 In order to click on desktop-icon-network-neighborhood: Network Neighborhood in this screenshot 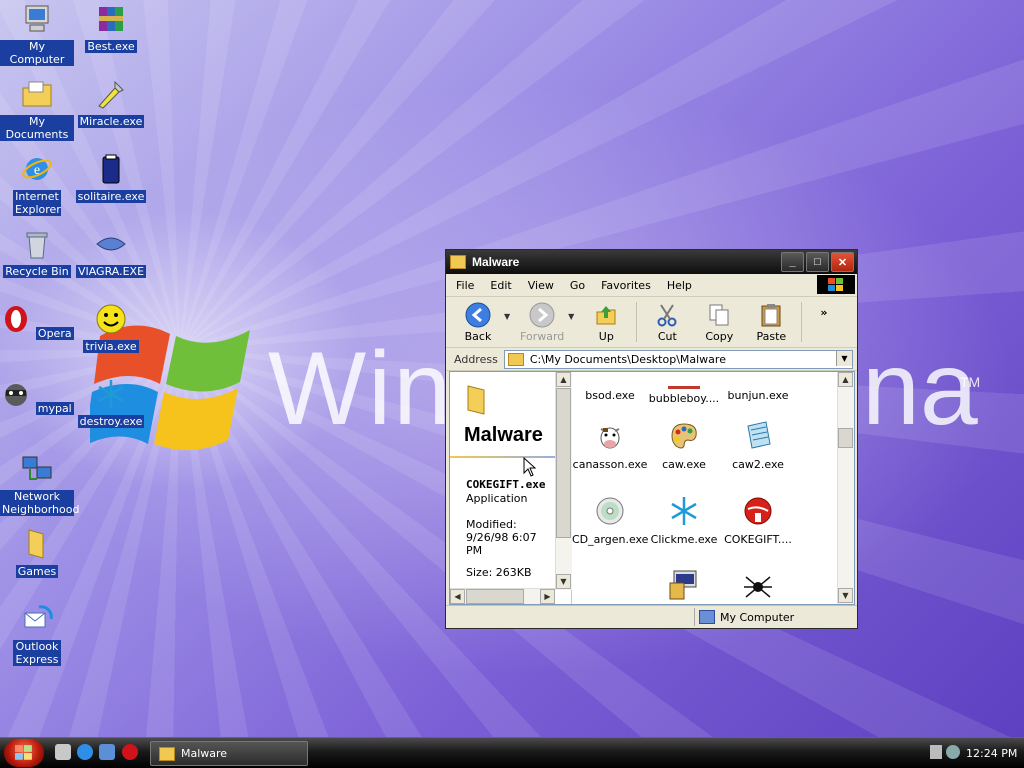, I will do `click(39, 484)`.